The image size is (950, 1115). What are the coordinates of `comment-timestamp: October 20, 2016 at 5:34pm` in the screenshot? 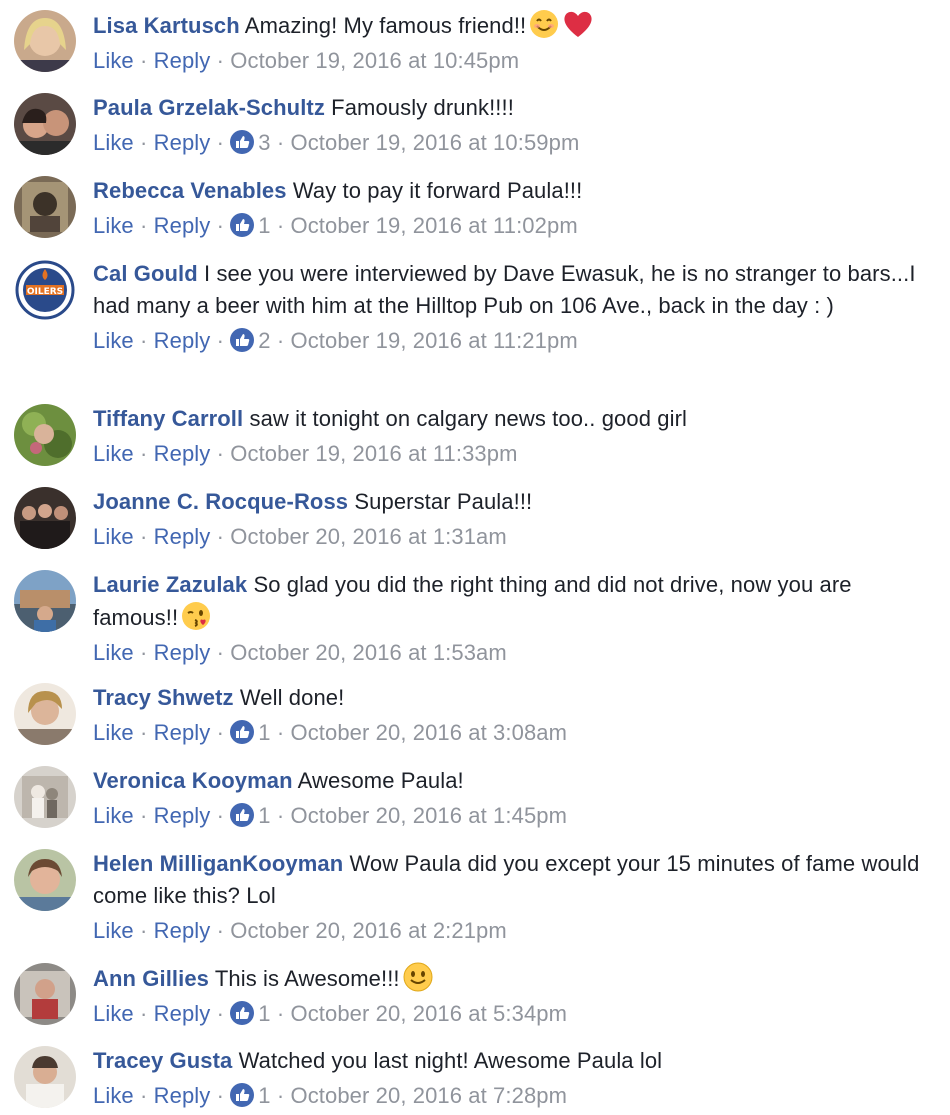 It's located at (428, 1013).